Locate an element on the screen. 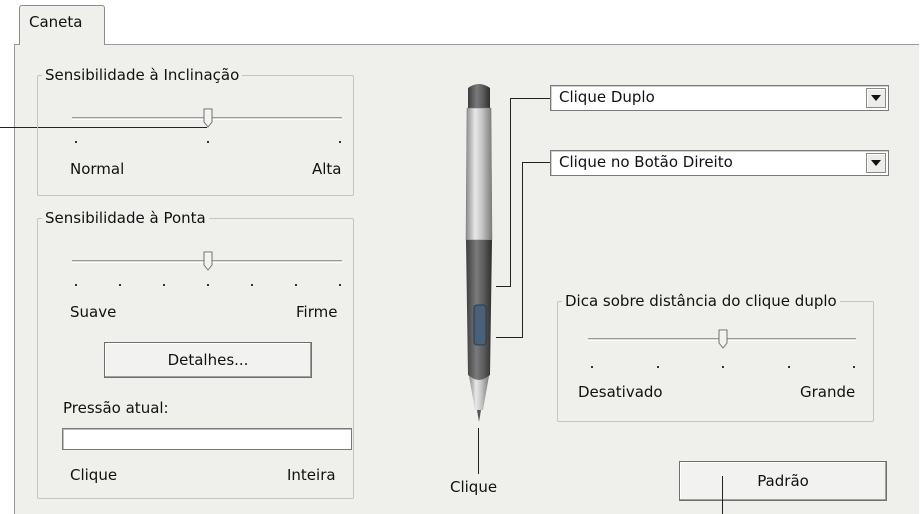 Image resolution: width=920 pixels, height=514 pixels. tilt-slider-thumb is located at coordinates (208, 118).